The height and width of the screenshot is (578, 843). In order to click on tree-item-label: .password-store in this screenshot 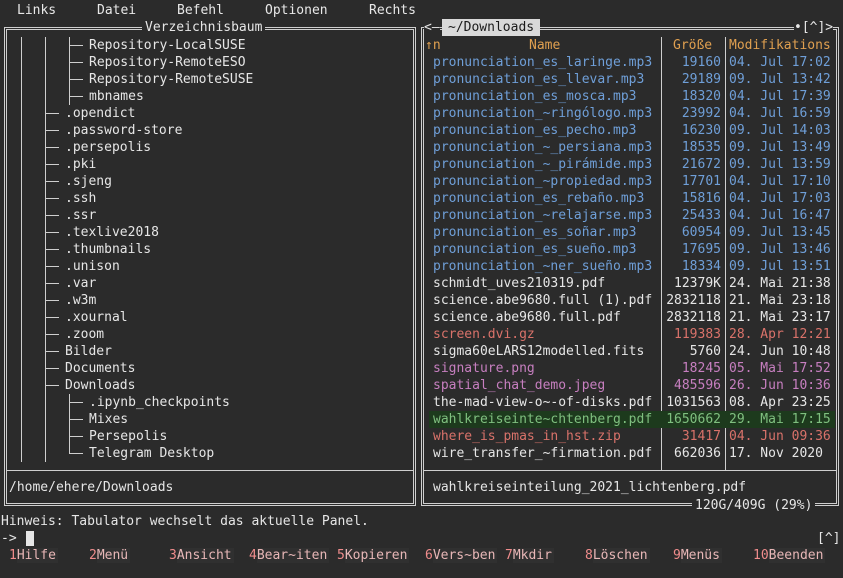, I will do `click(124, 130)`.